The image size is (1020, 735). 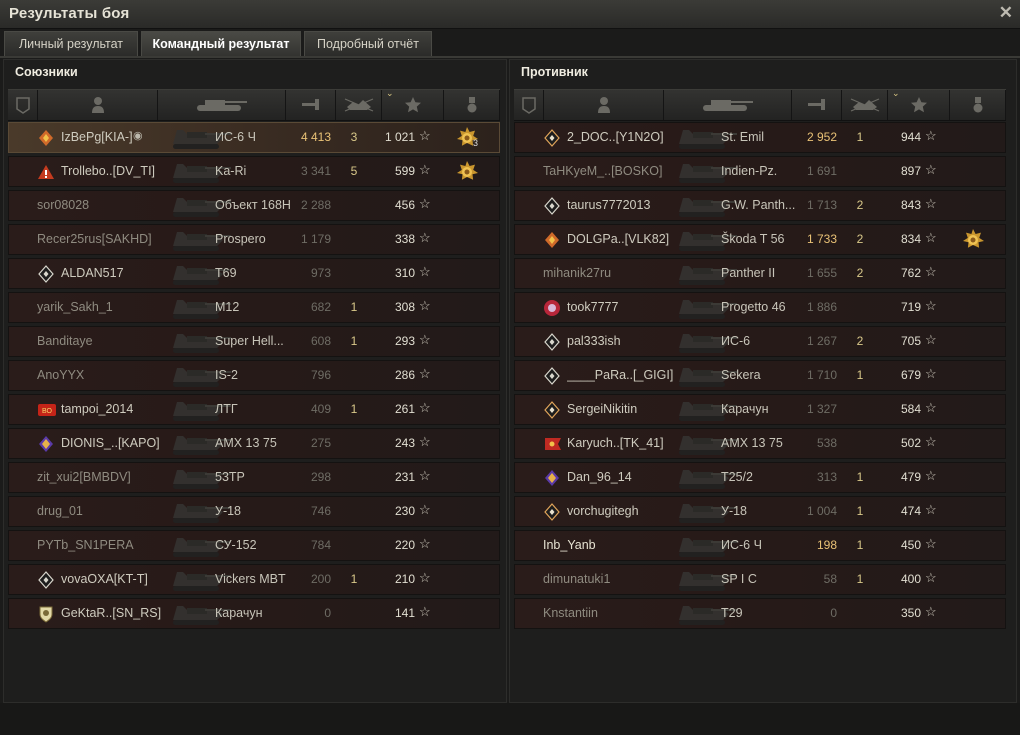 What do you see at coordinates (254, 545) in the screenshot?
I see `player-row: PYTb_SN1PERA СУ-152 784 220 ☆` at bounding box center [254, 545].